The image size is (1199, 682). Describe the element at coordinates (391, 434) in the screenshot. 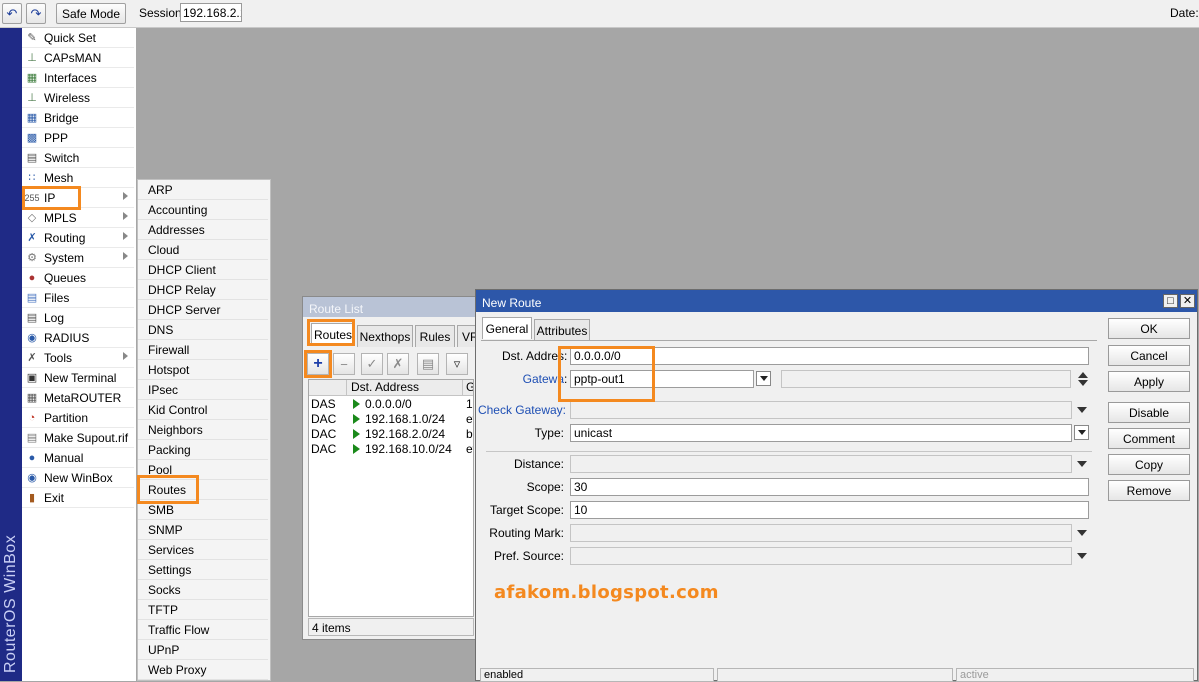

I see `table-row: DAC 192.168.2.0/24 br` at that location.